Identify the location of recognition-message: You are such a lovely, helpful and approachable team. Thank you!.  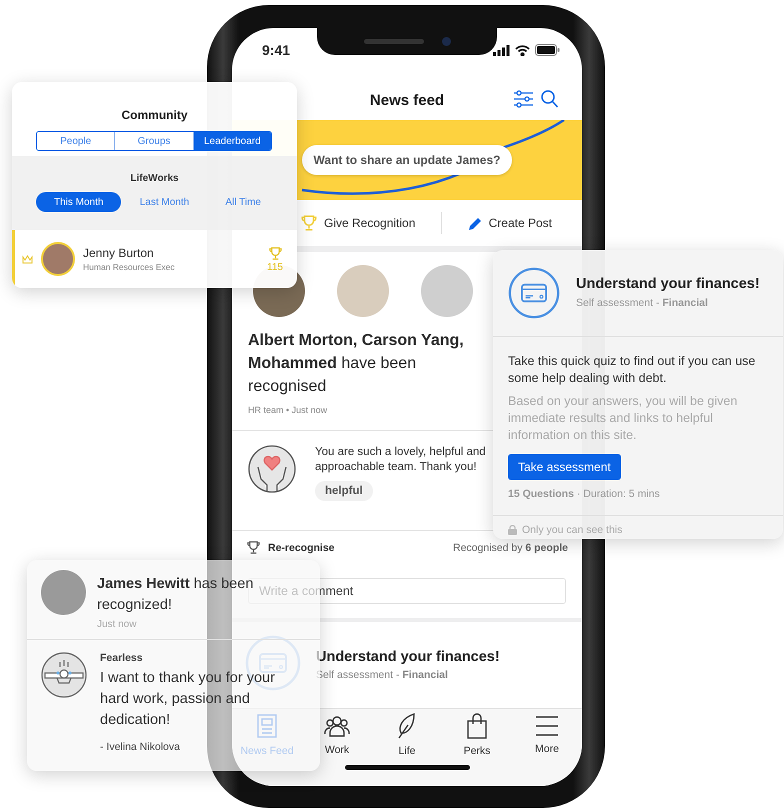
(401, 460).